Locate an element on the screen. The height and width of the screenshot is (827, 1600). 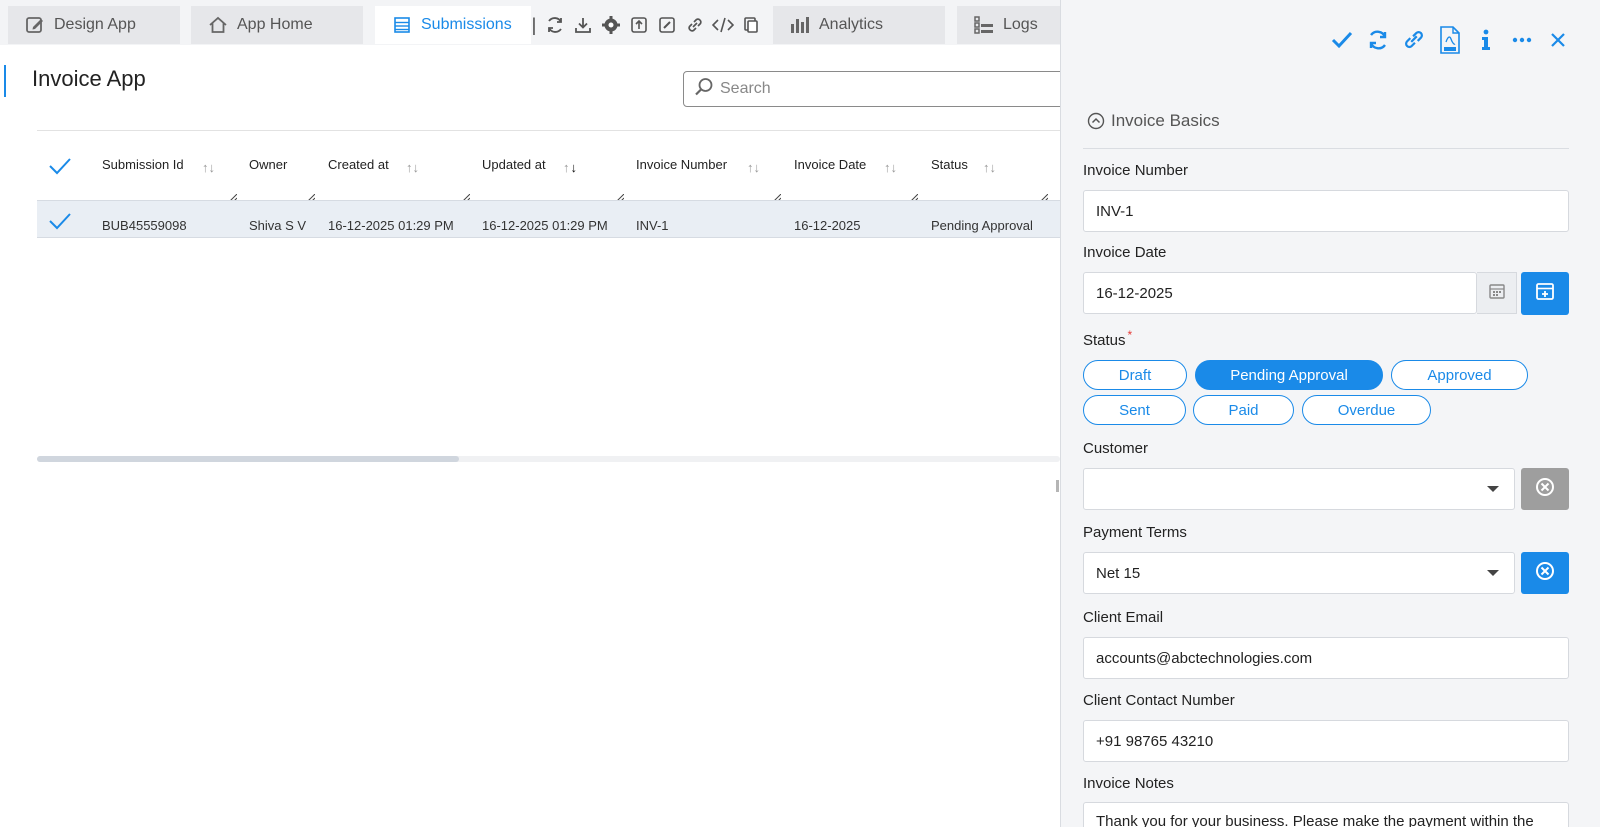
clear-customer-button is located at coordinates (1545, 489).